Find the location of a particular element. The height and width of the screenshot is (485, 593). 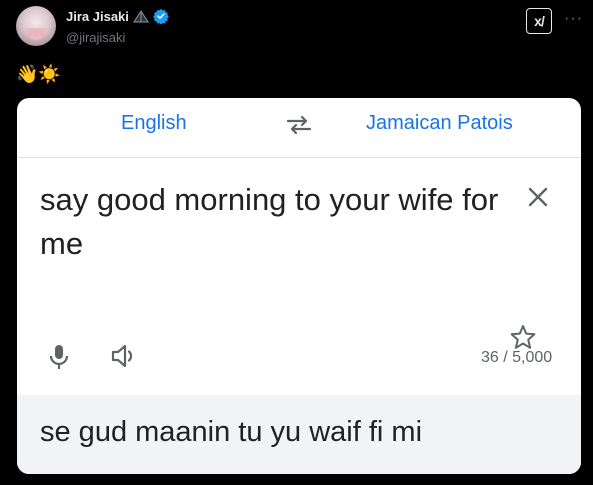

translation-text: se gud maanin tu yu waif fi mi is located at coordinates (231, 432).